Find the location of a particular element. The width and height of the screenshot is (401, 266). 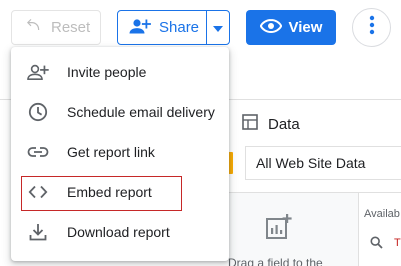

menu-item-label: Download report is located at coordinates (118, 232).